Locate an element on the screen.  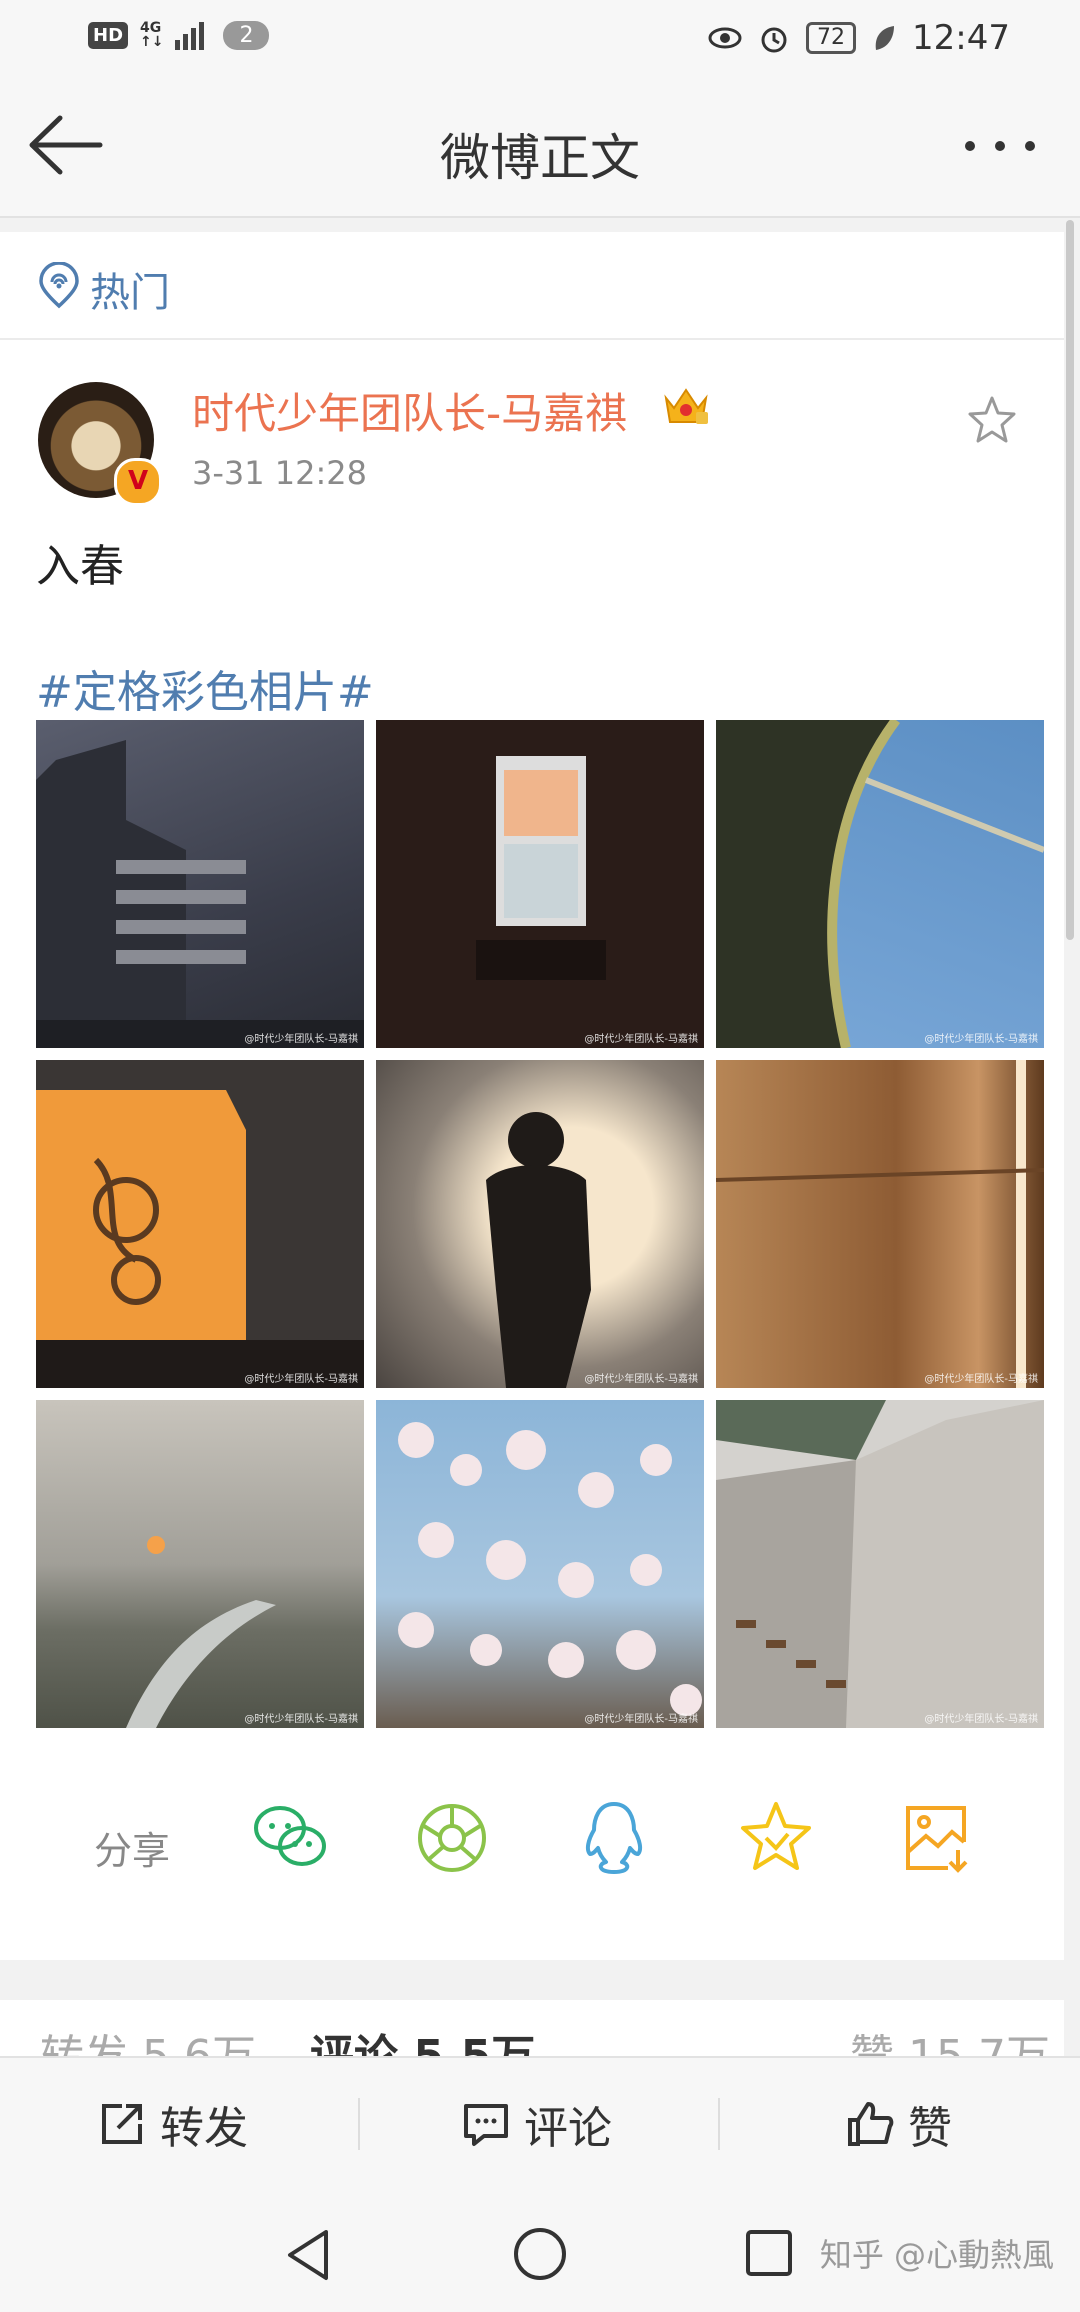
dome-scene is located at coordinates (880, 884).